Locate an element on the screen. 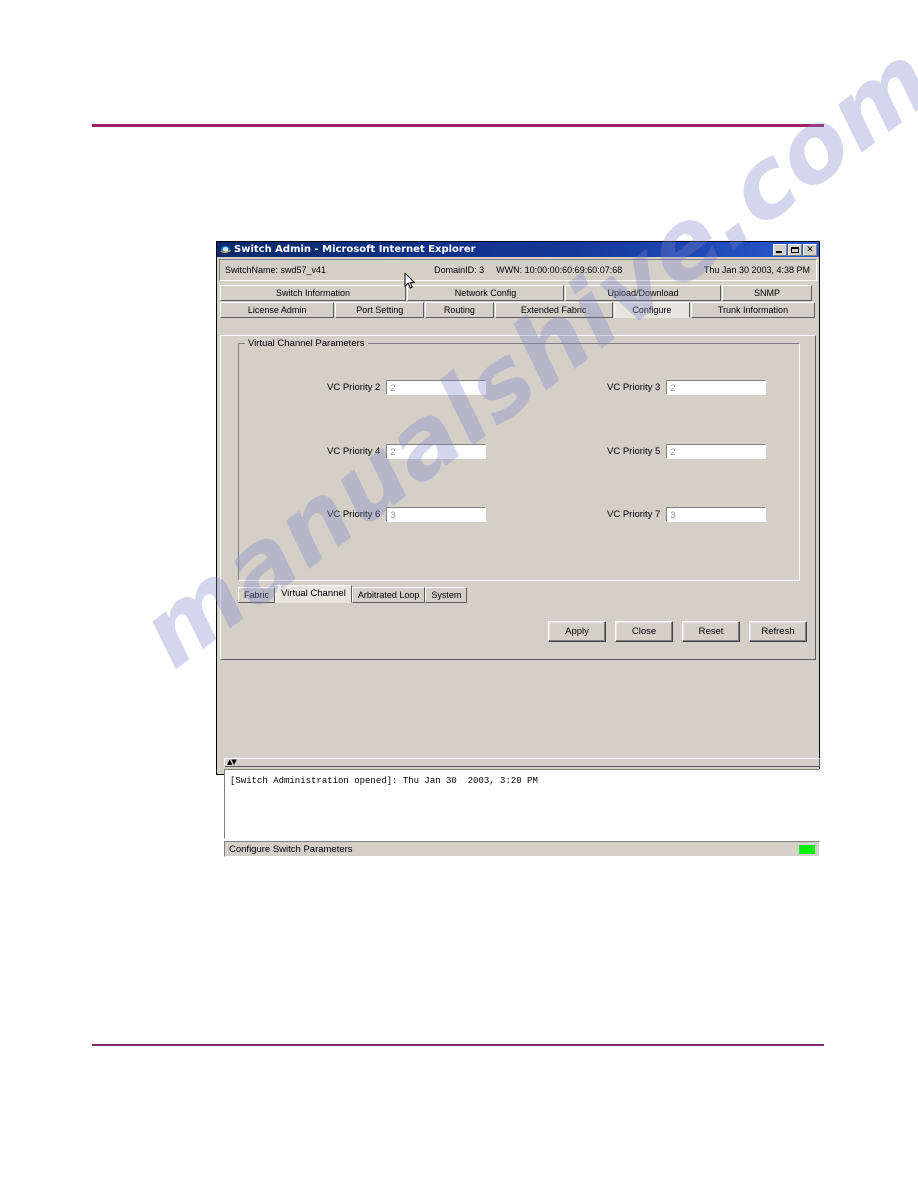  button-label: Close is located at coordinates (644, 631).